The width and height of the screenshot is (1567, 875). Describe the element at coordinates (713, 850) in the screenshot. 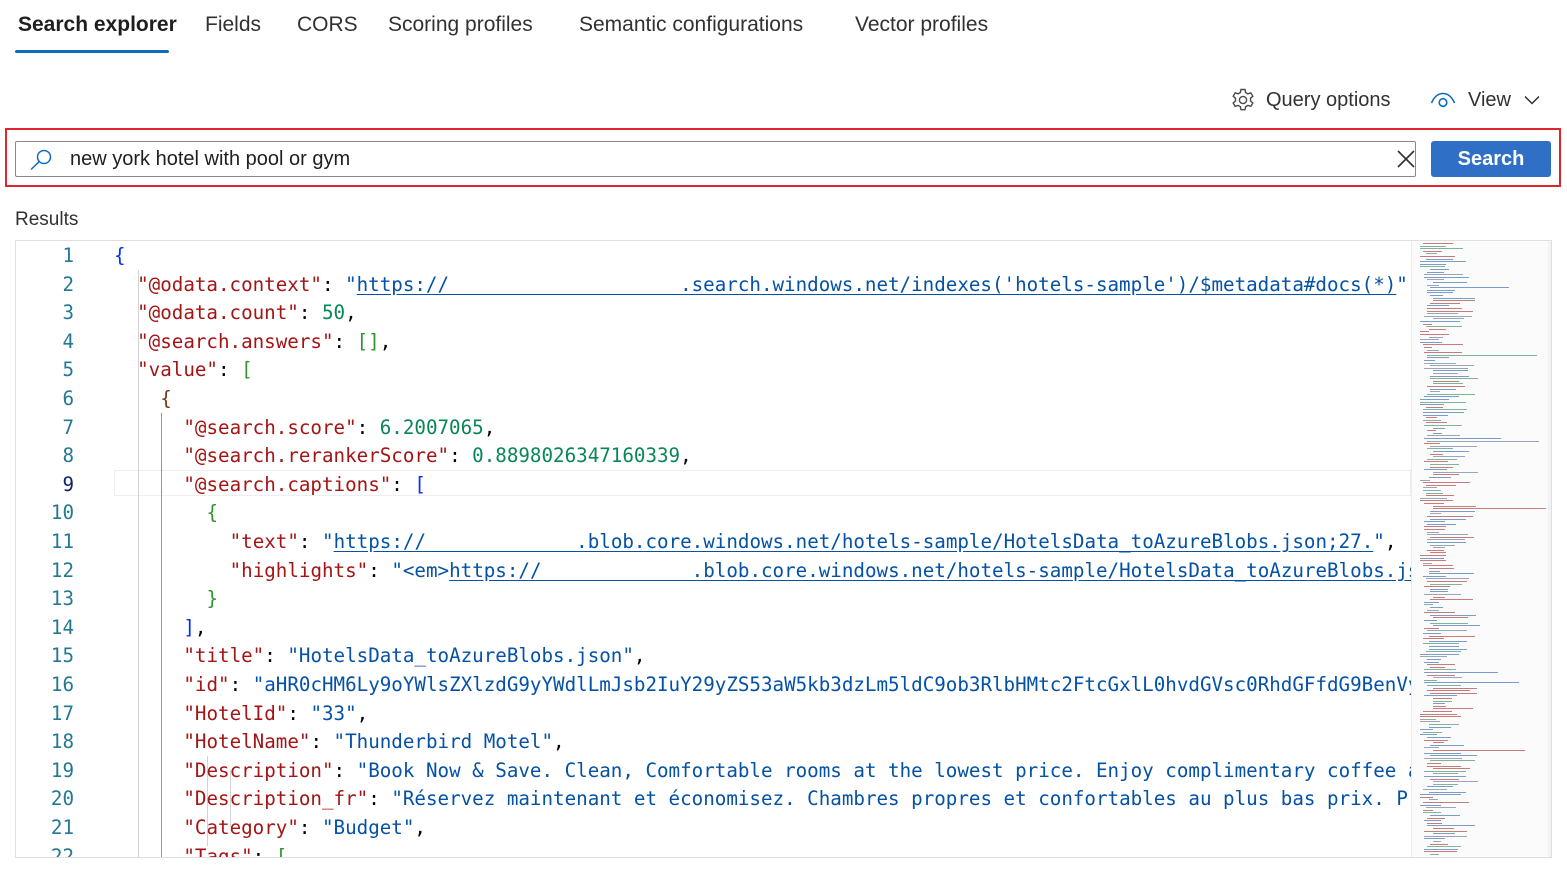

I see `code-line: 22 "Tags": [` at that location.